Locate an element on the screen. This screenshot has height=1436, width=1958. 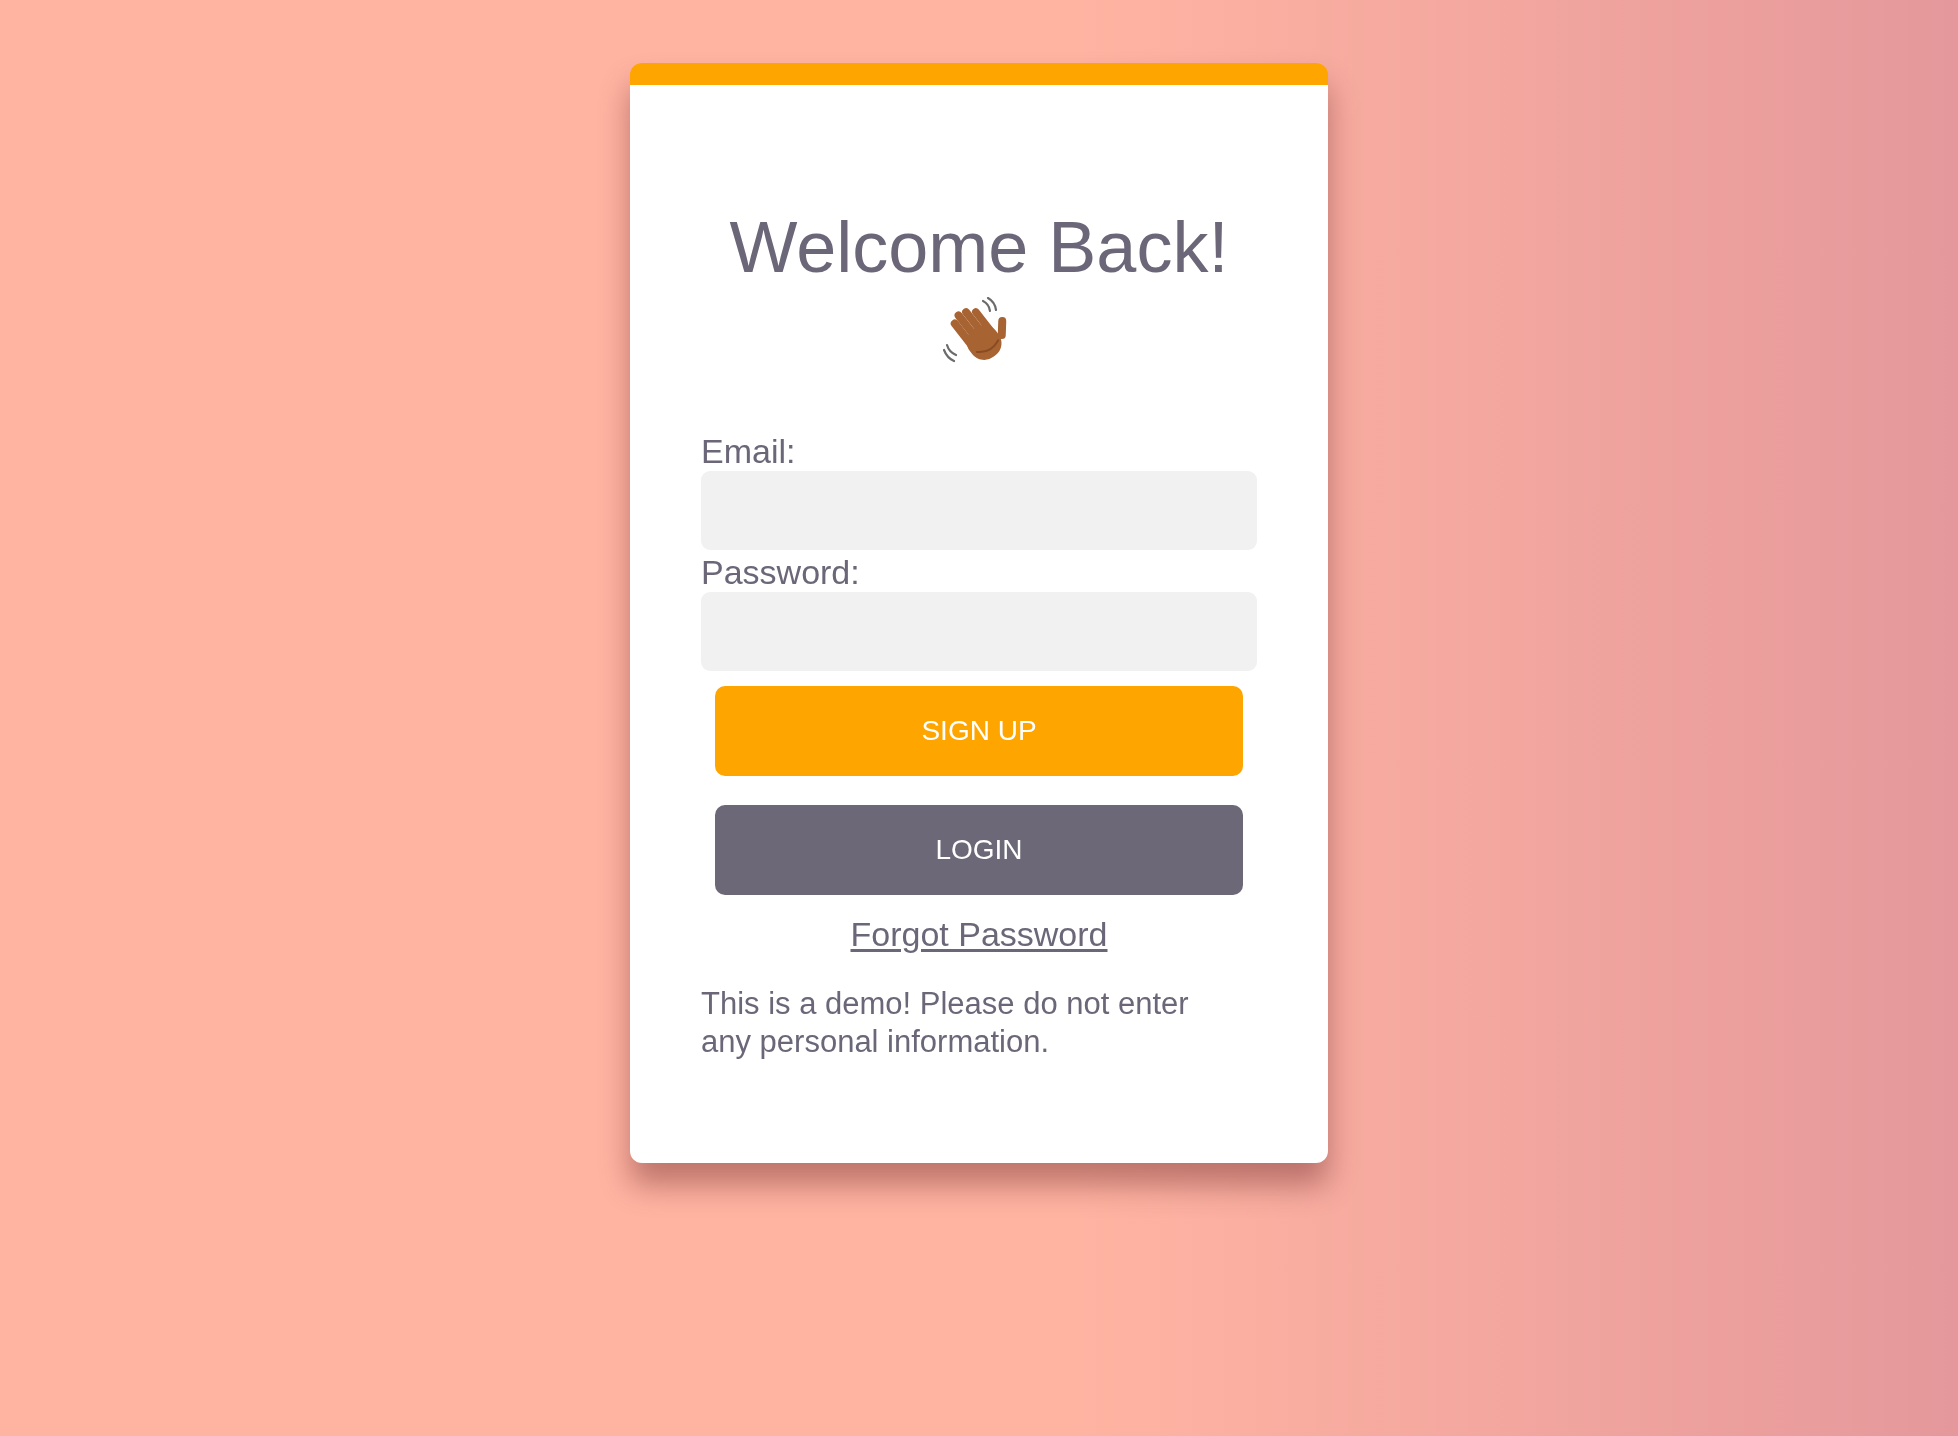
welcome-heading: Welcome Back! is located at coordinates (979, 247).